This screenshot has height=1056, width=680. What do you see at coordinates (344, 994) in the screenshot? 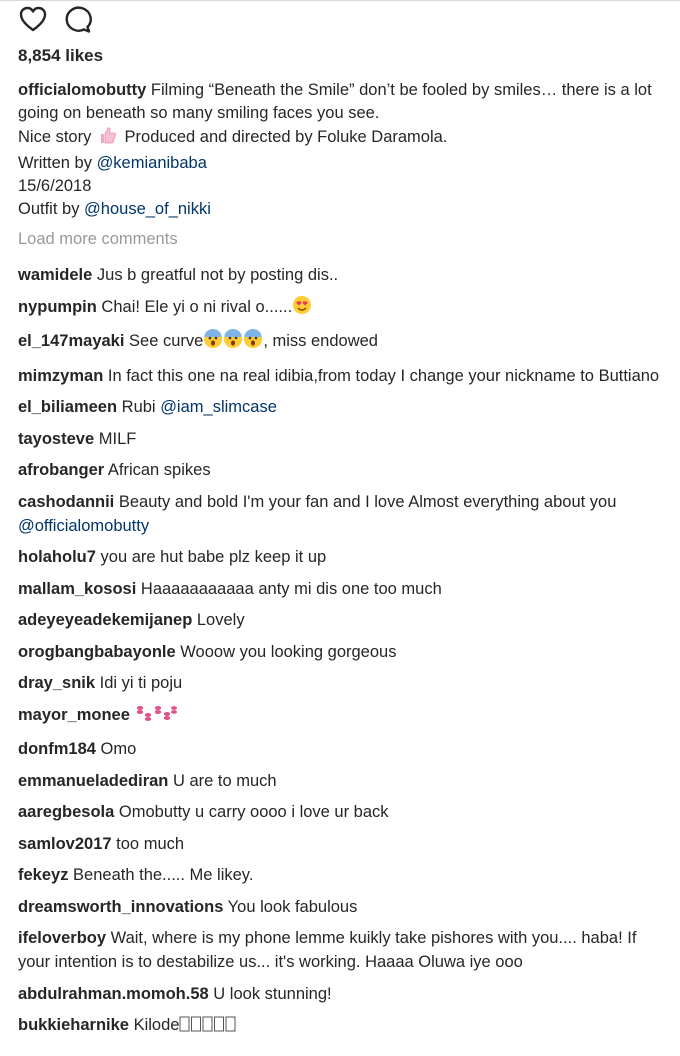
I see `comment-item: abdulrahman.momoh.58 U look stunning!` at bounding box center [344, 994].